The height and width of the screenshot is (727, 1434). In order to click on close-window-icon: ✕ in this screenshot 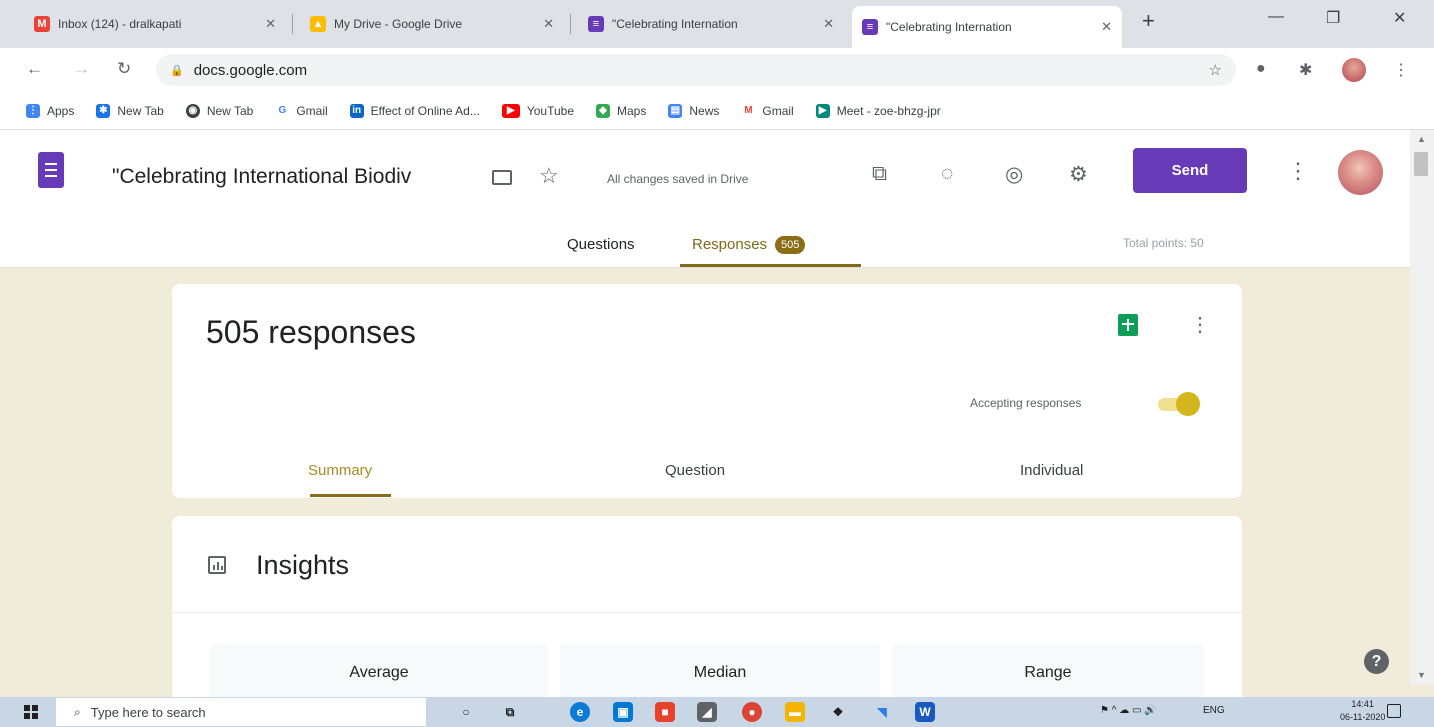, I will do `click(1399, 18)`.